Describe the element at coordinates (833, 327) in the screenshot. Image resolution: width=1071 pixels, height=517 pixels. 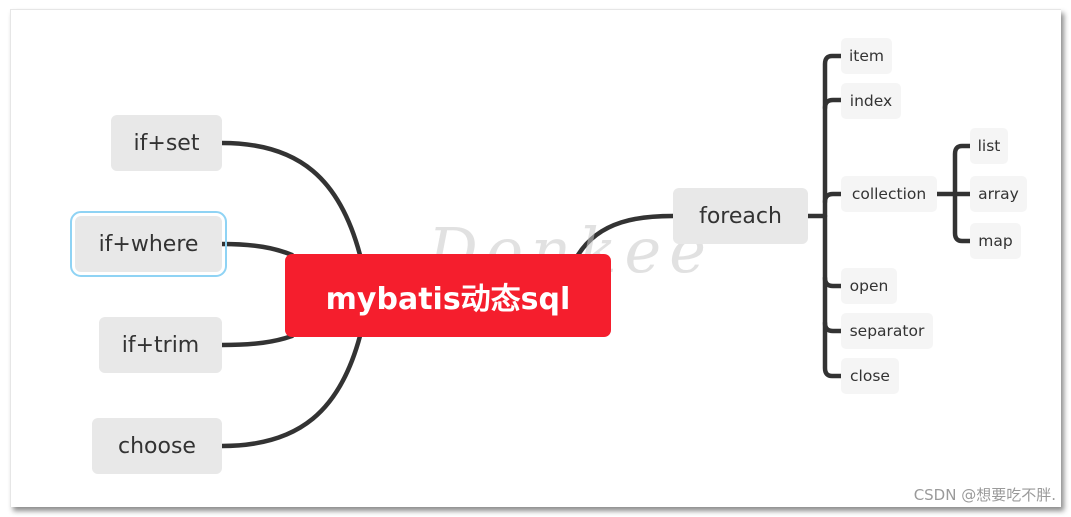
I see `connector-separator` at that location.